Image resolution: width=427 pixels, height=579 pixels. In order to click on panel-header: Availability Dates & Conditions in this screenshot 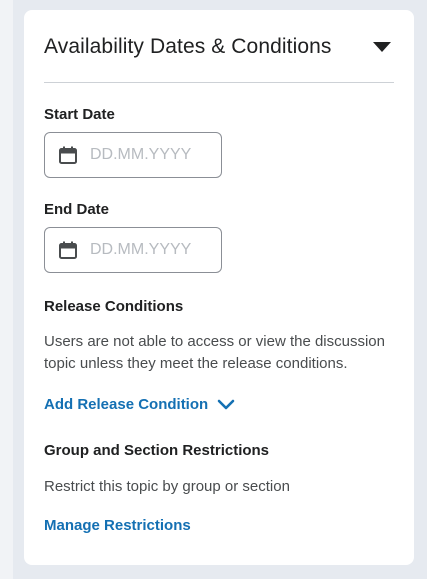, I will do `click(219, 47)`.